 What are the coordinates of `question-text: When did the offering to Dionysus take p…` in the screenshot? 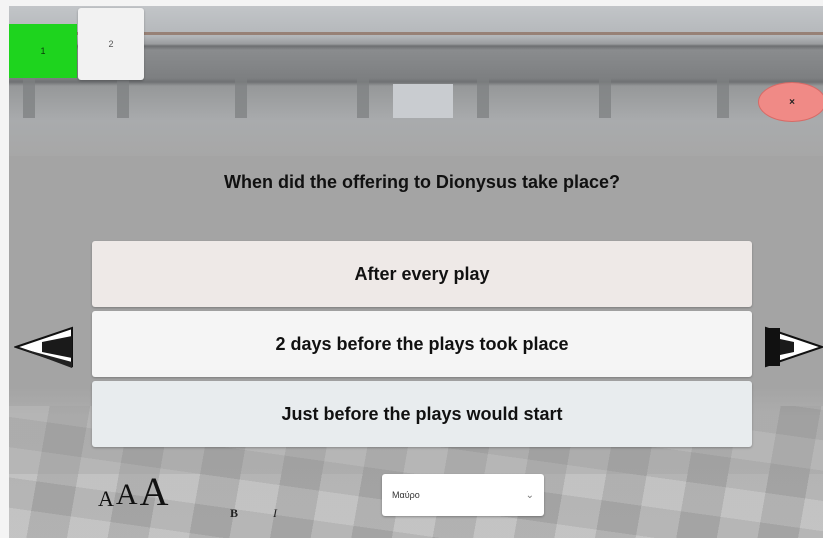 It's located at (422, 182).